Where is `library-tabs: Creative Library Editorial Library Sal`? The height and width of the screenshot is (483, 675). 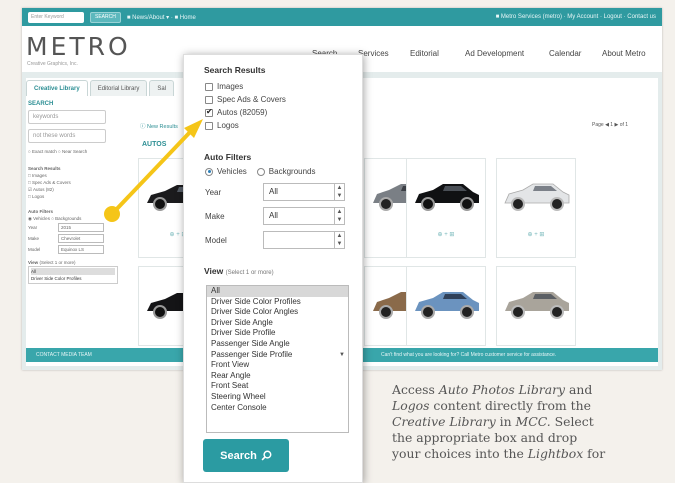
library-tabs: Creative Library Editorial Library Sal is located at coordinates (100, 88).